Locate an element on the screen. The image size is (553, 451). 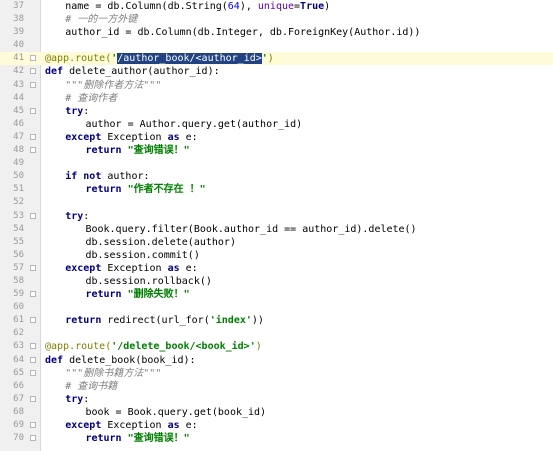
code-line: 44 # 查询作者 is located at coordinates (276, 98).